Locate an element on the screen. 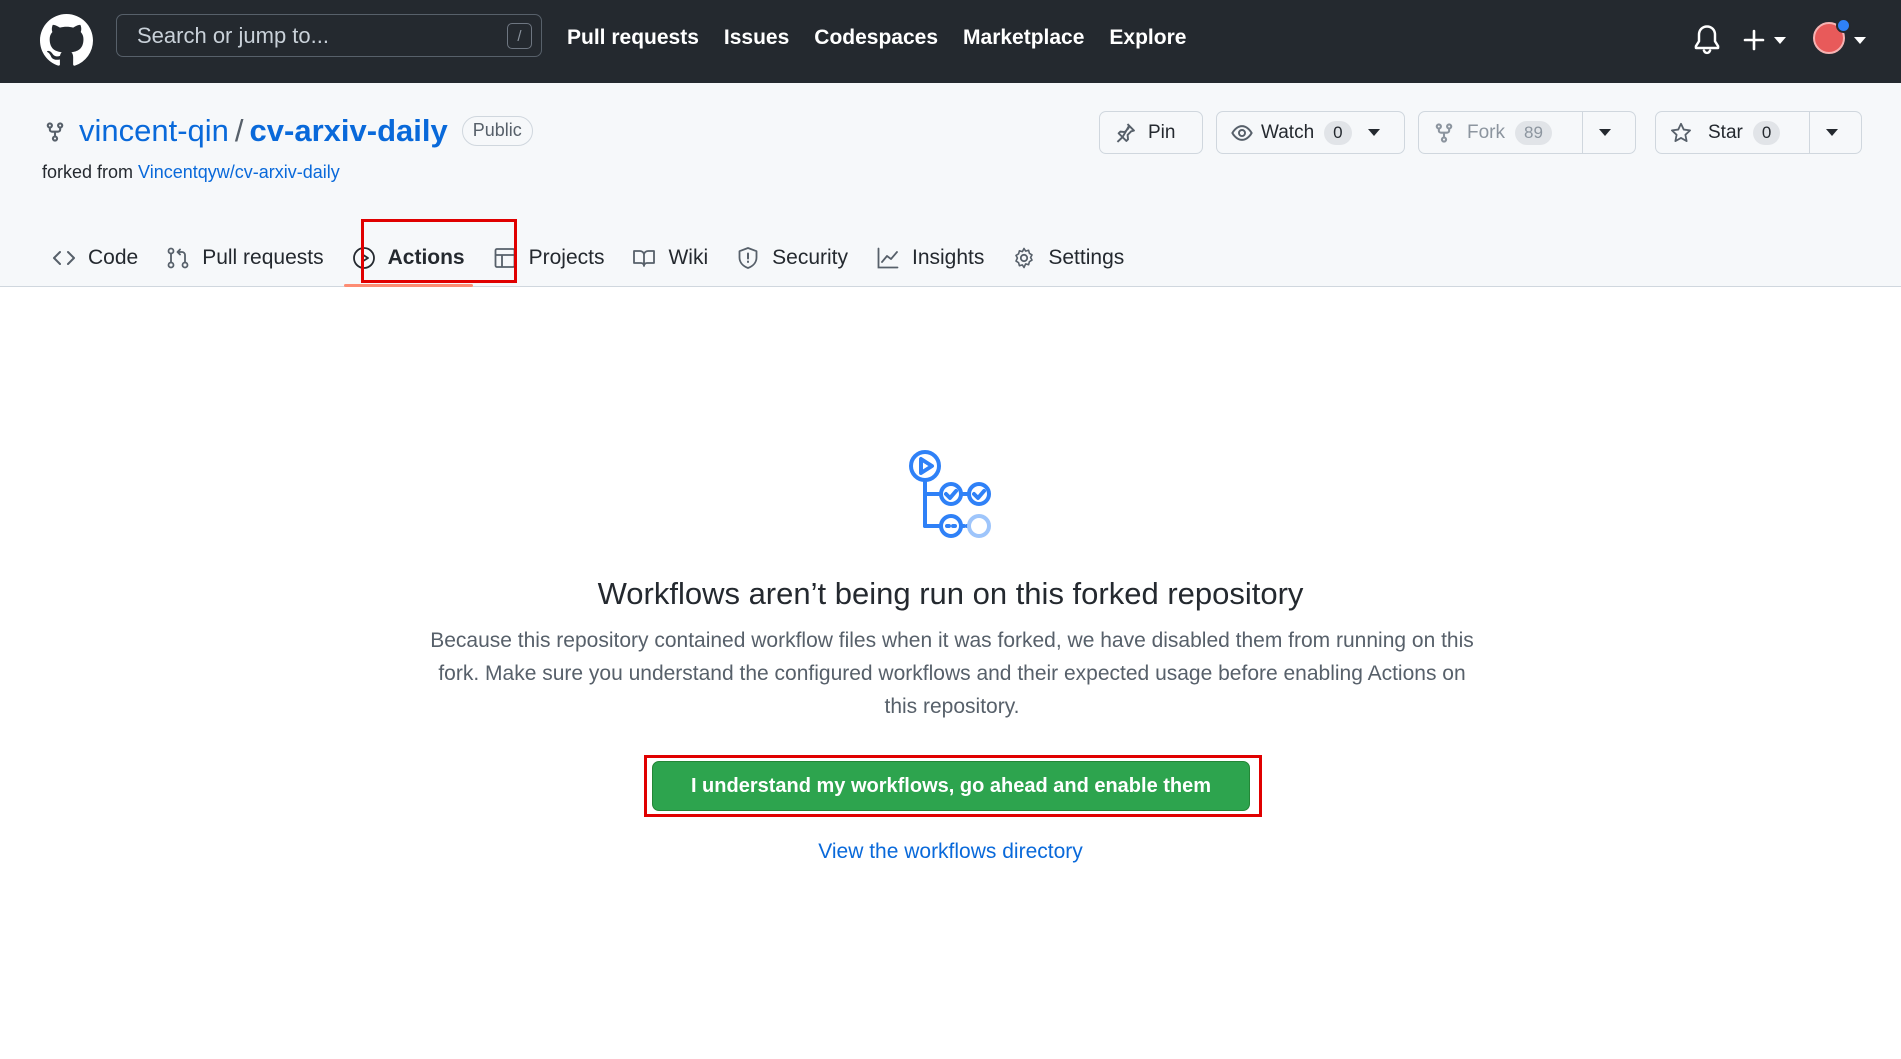  view-workflows-directory-link: View the workflows directory is located at coordinates (950, 852).